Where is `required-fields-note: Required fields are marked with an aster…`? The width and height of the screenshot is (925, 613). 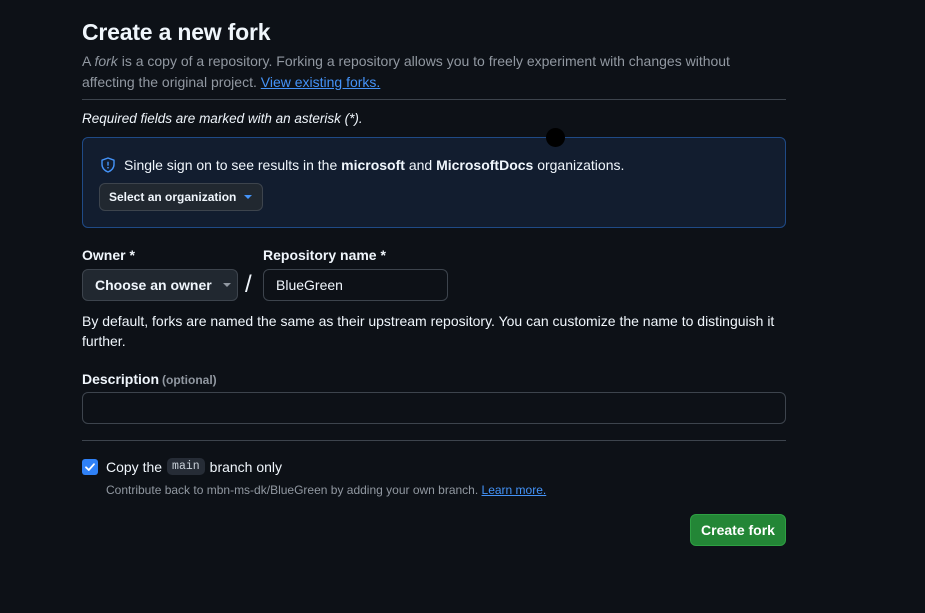
required-fields-note: Required fields are marked with an aster… is located at coordinates (222, 118).